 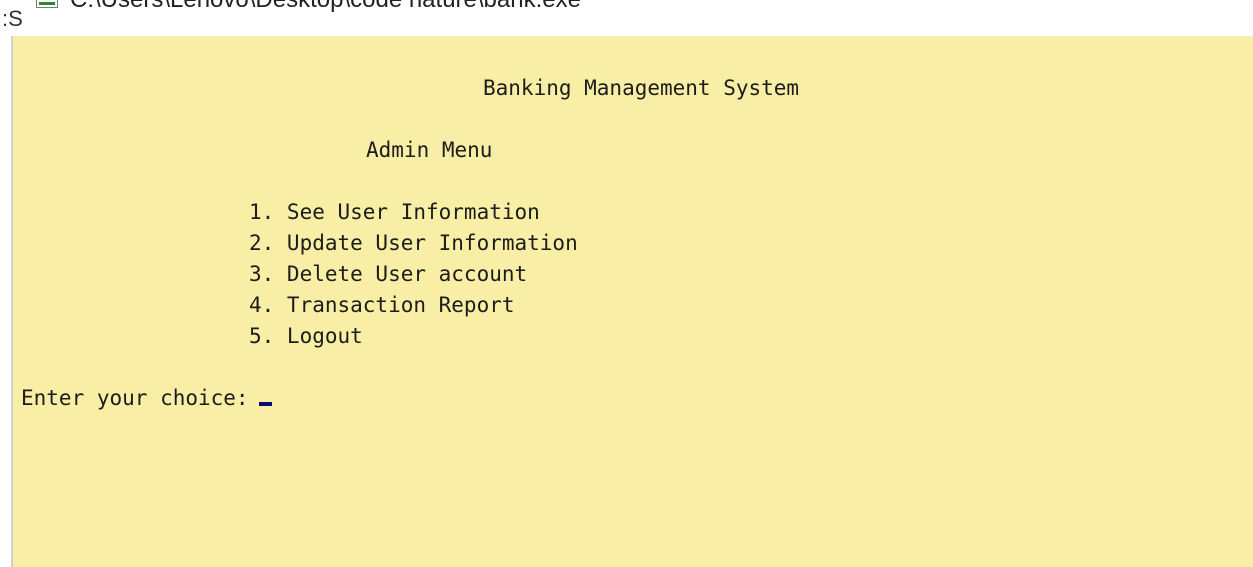 I want to click on menu-item-logout: 5. Logout, so click(x=306, y=336).